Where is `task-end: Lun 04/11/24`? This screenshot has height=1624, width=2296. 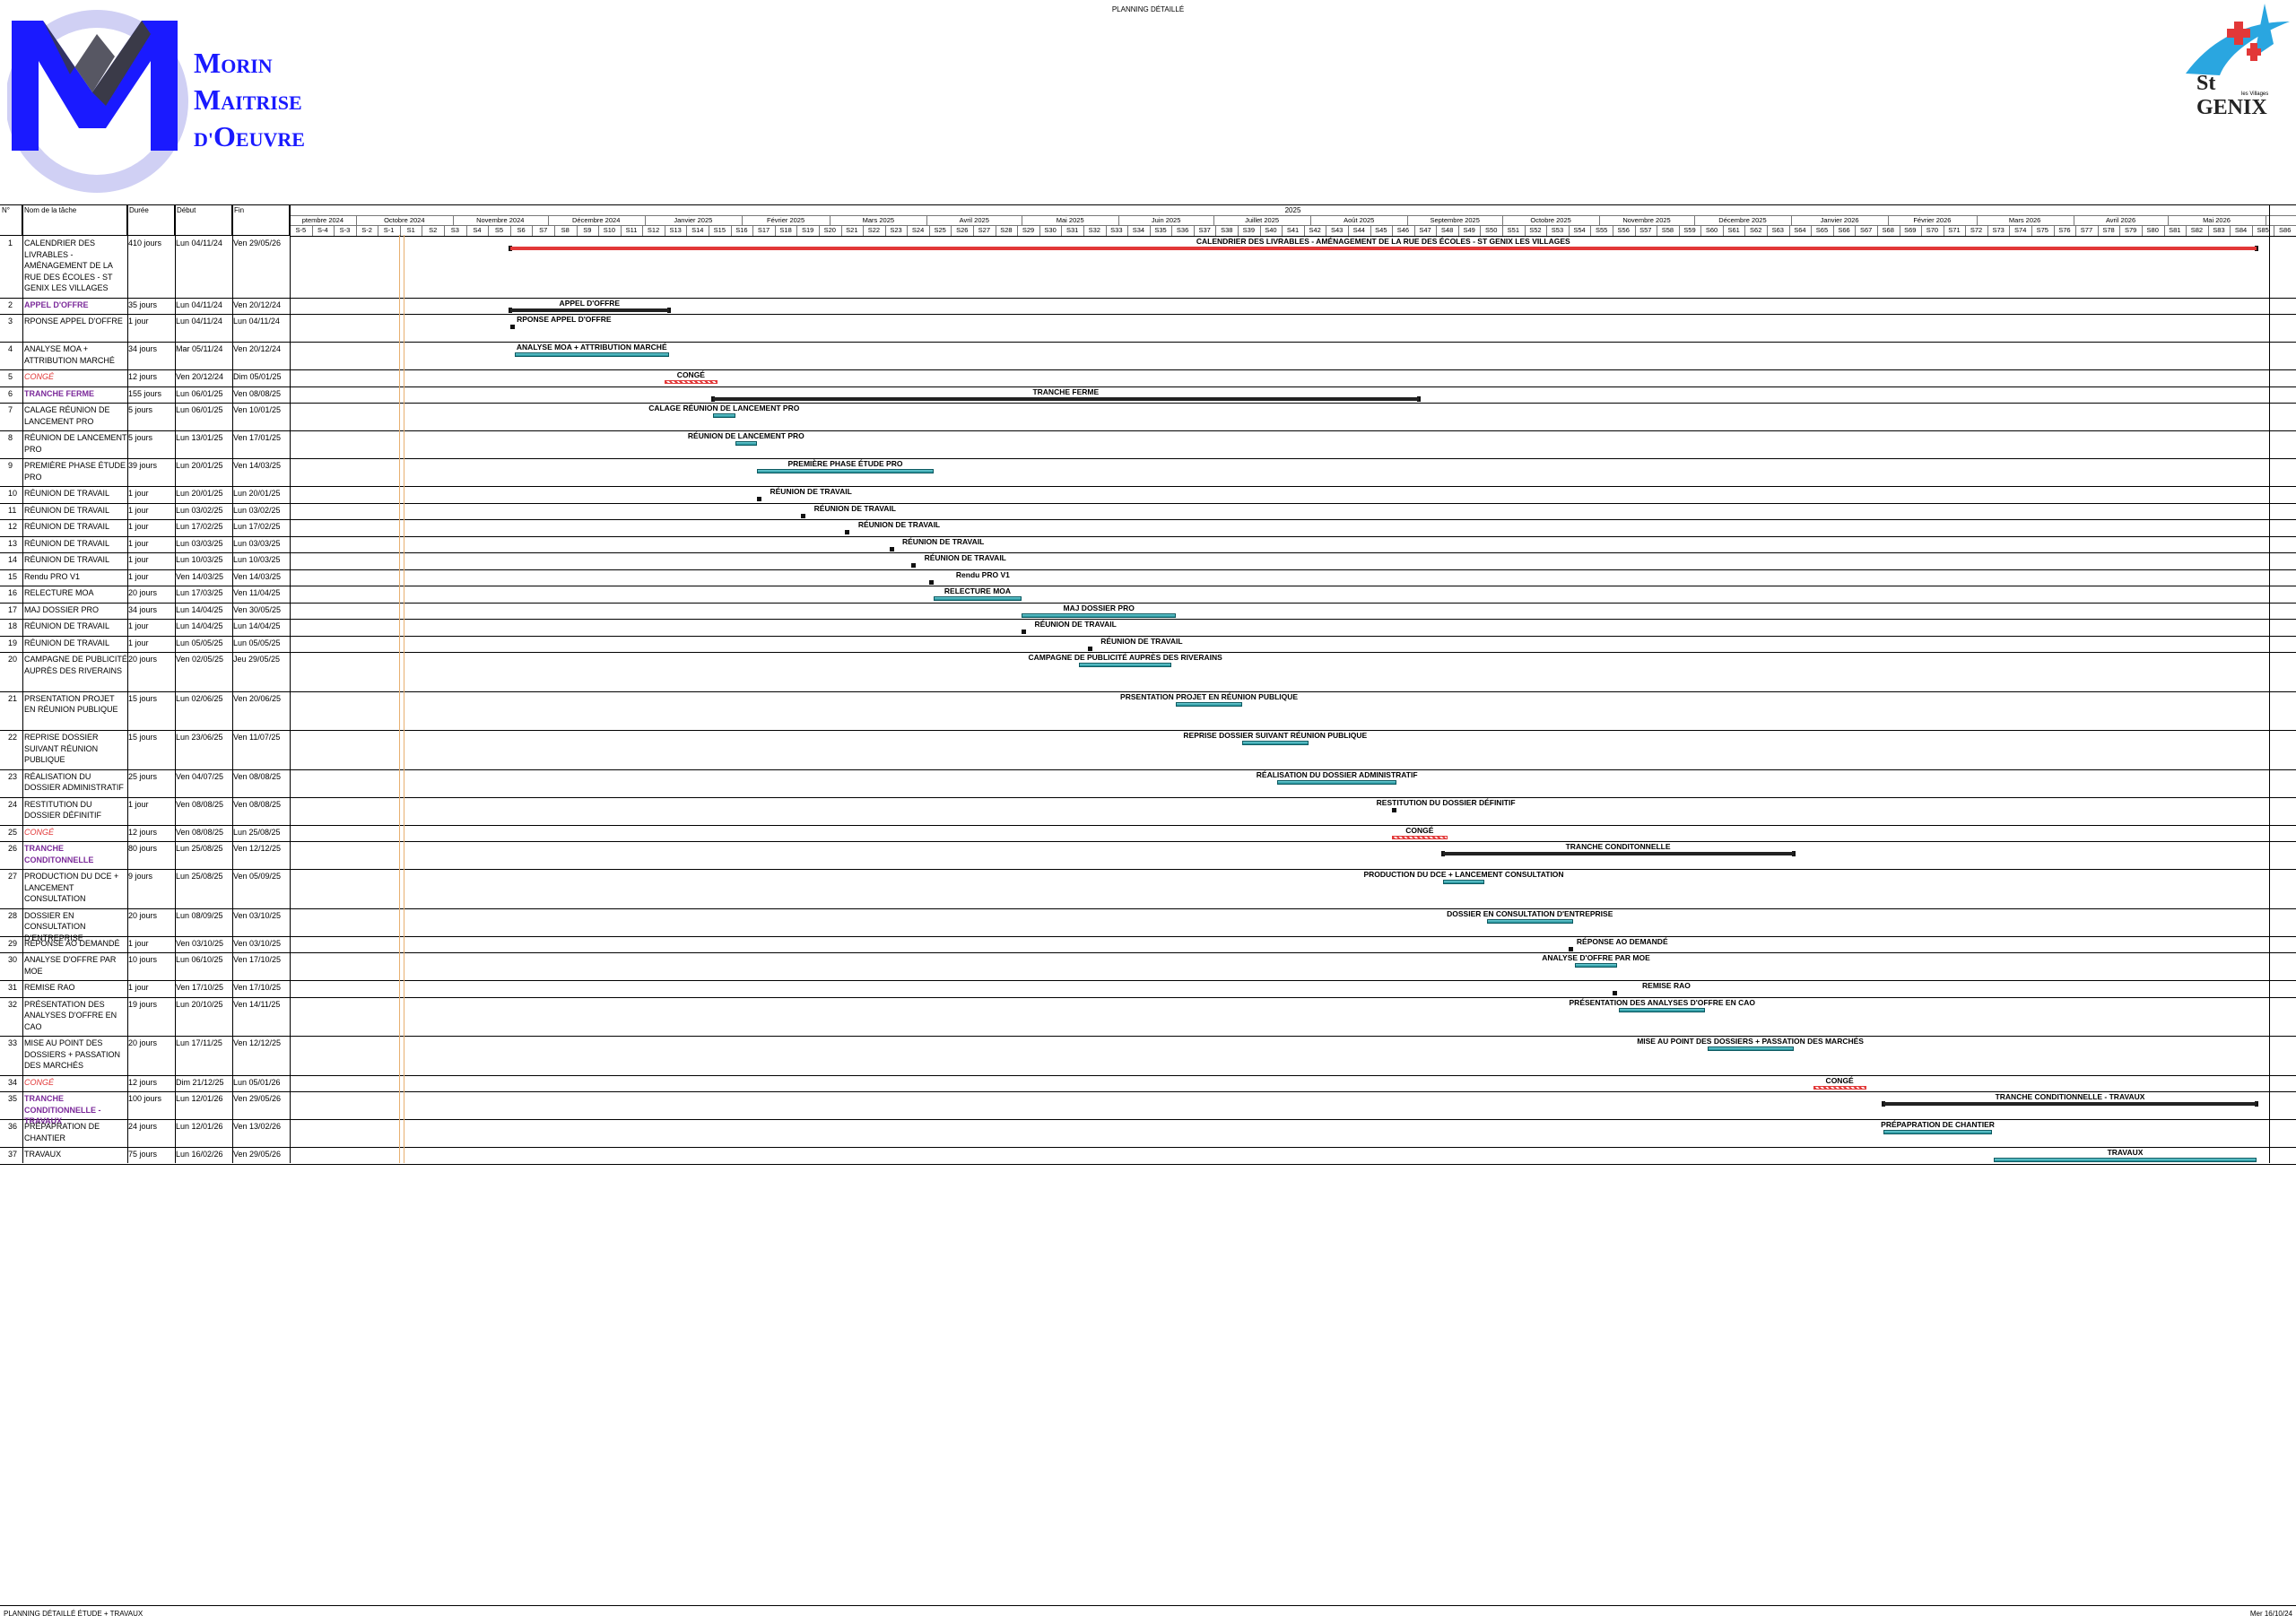
task-end: Lun 04/11/24 is located at coordinates (256, 321).